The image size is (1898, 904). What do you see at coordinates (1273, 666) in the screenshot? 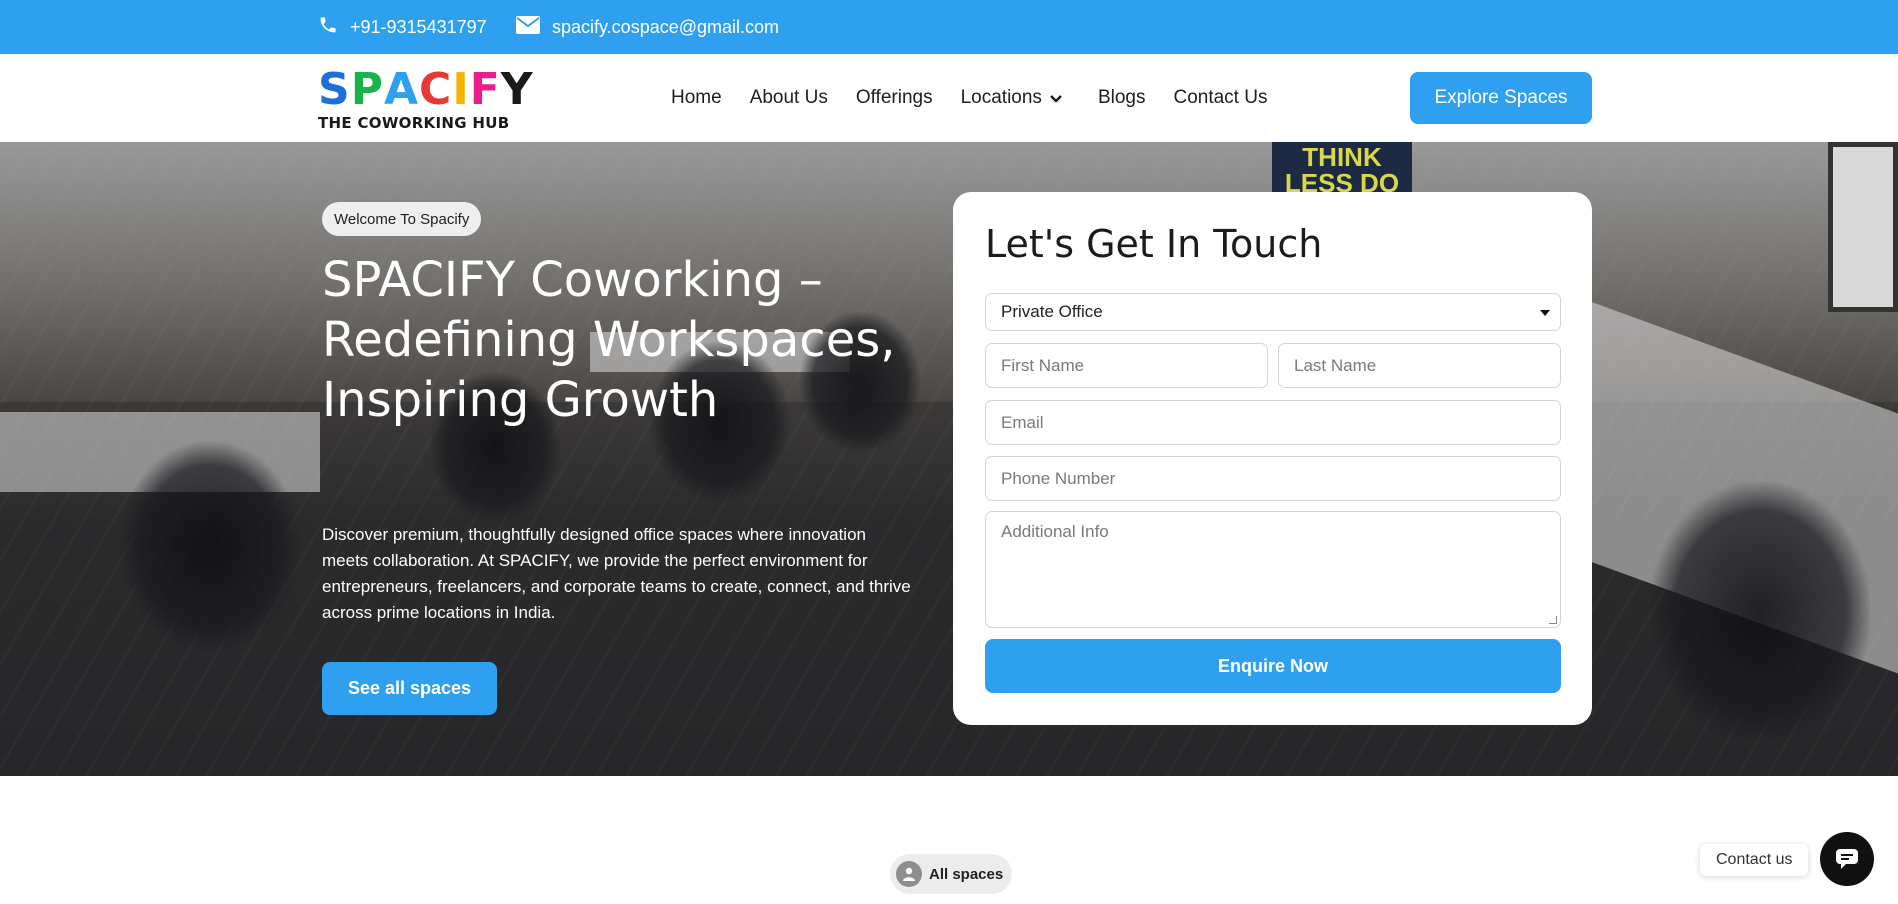
I see `enquire-now-button: Enquire Now` at bounding box center [1273, 666].